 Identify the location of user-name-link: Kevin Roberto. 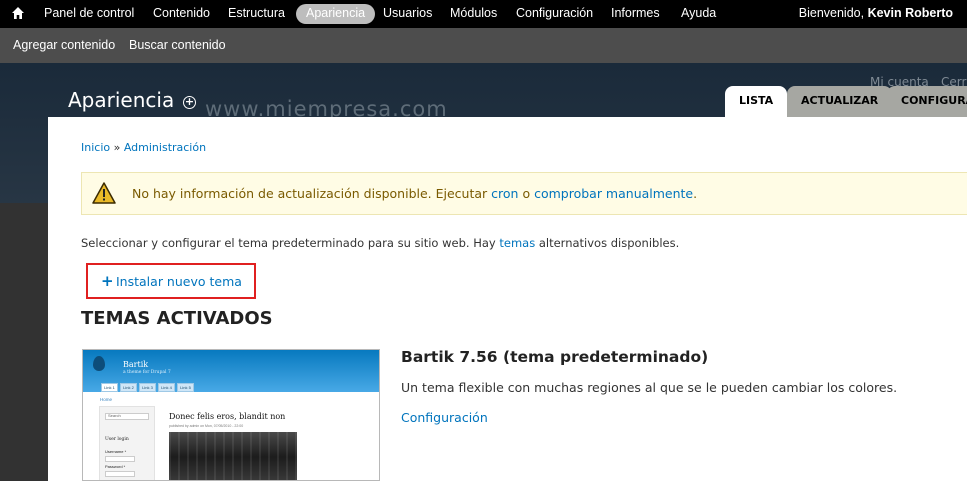
(910, 13).